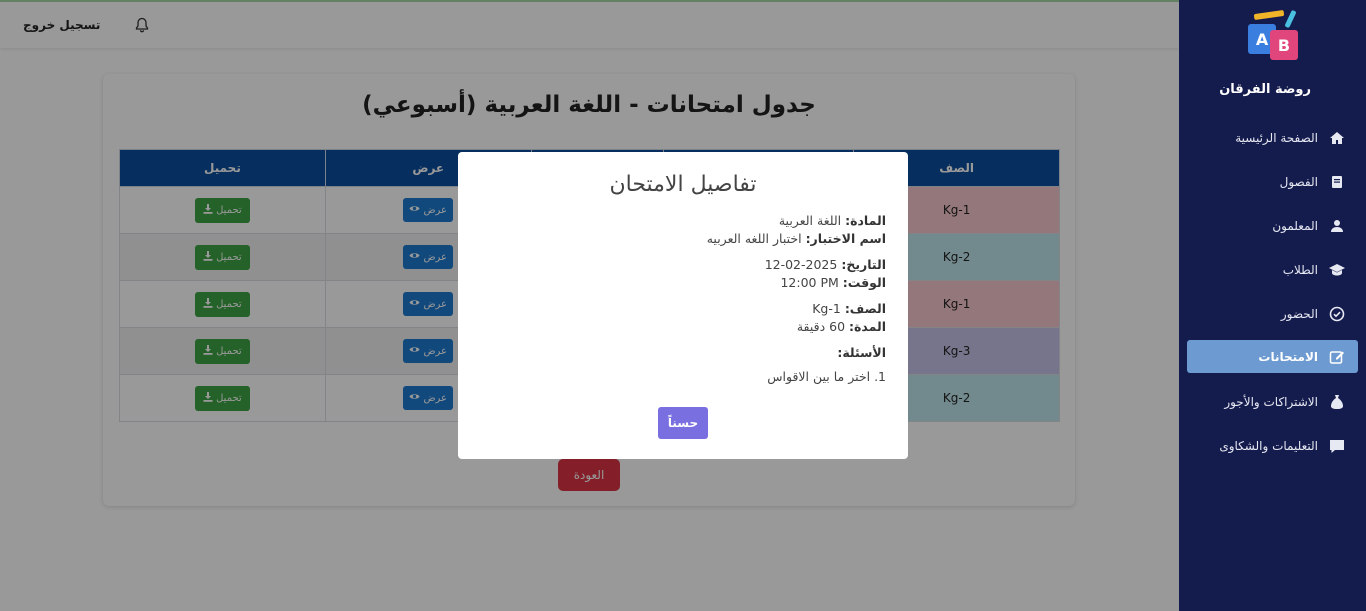 The width and height of the screenshot is (1366, 611). Describe the element at coordinates (796, 238) in the screenshot. I see `exam-name-line: اسم الاختبار: اختبار اللغه العربيه` at that location.